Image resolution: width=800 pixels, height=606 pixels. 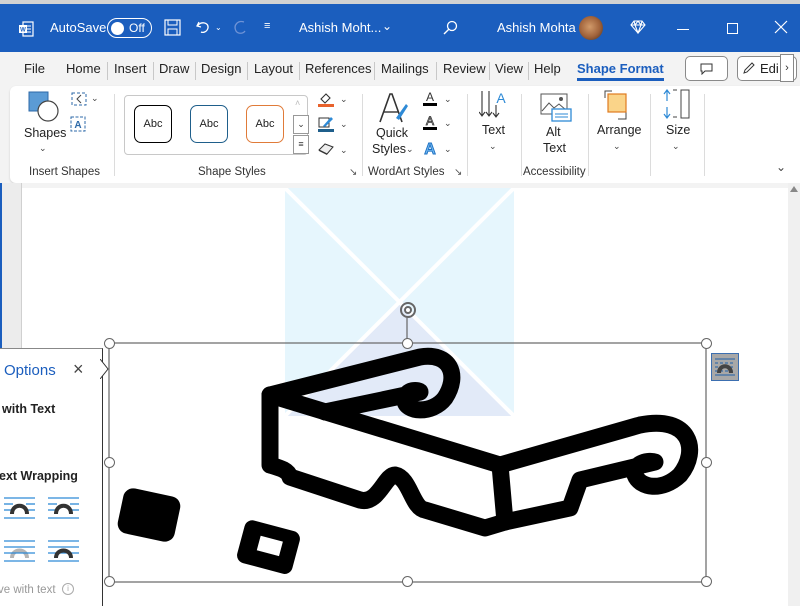 What do you see at coordinates (63, 508) in the screenshot?
I see `wrap-through-icon` at bounding box center [63, 508].